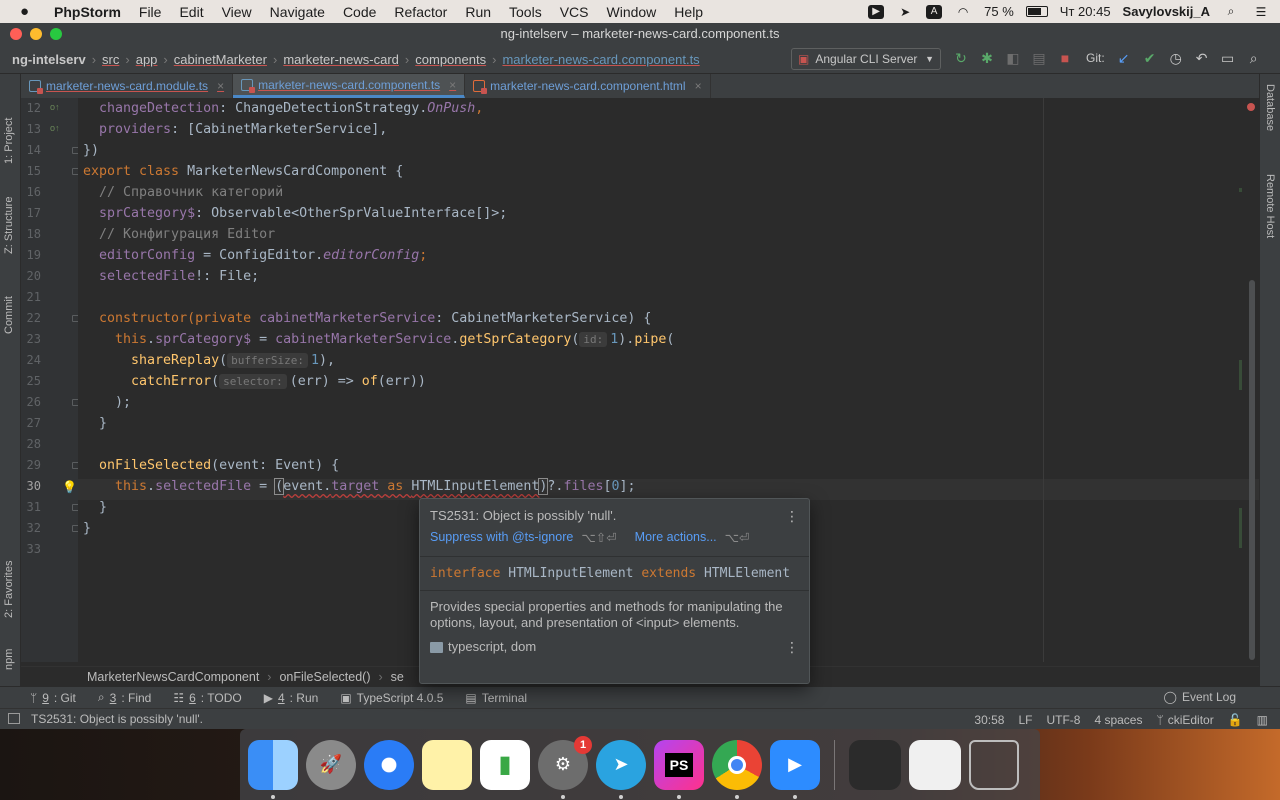 The width and height of the screenshot is (1280, 800). I want to click on minimized-window-chrome, so click(935, 764).